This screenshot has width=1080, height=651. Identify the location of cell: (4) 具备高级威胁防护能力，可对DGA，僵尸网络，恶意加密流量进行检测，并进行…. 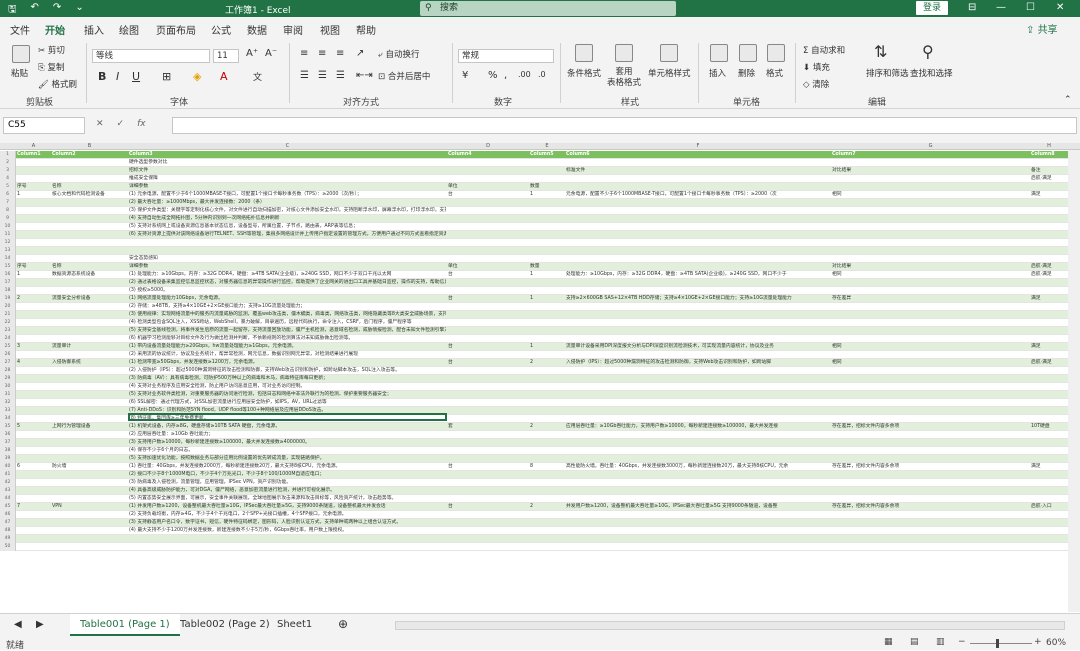
(287, 491).